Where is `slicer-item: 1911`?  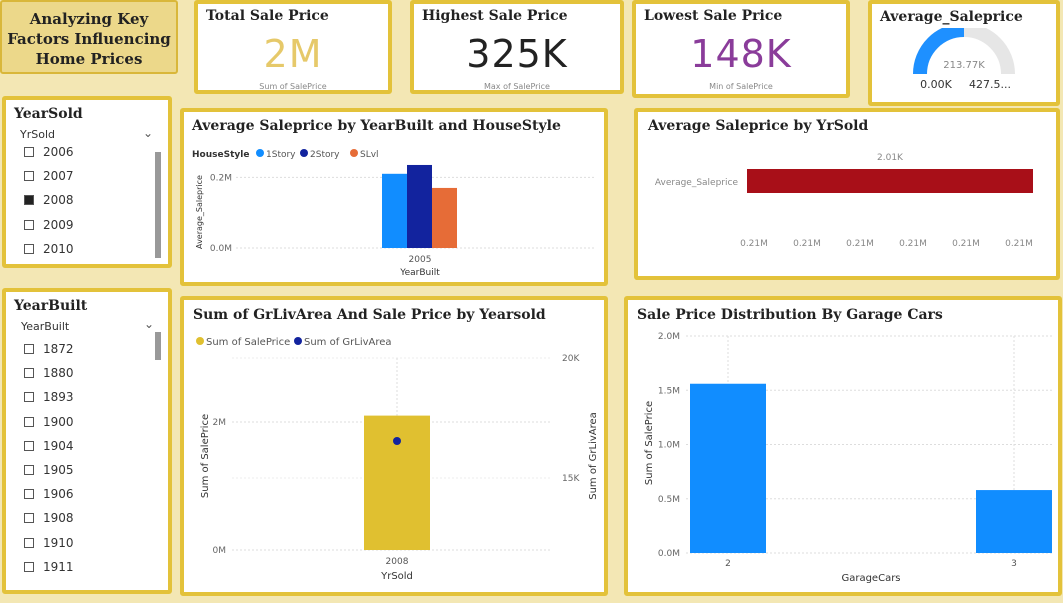 slicer-item: 1911 is located at coordinates (49, 567).